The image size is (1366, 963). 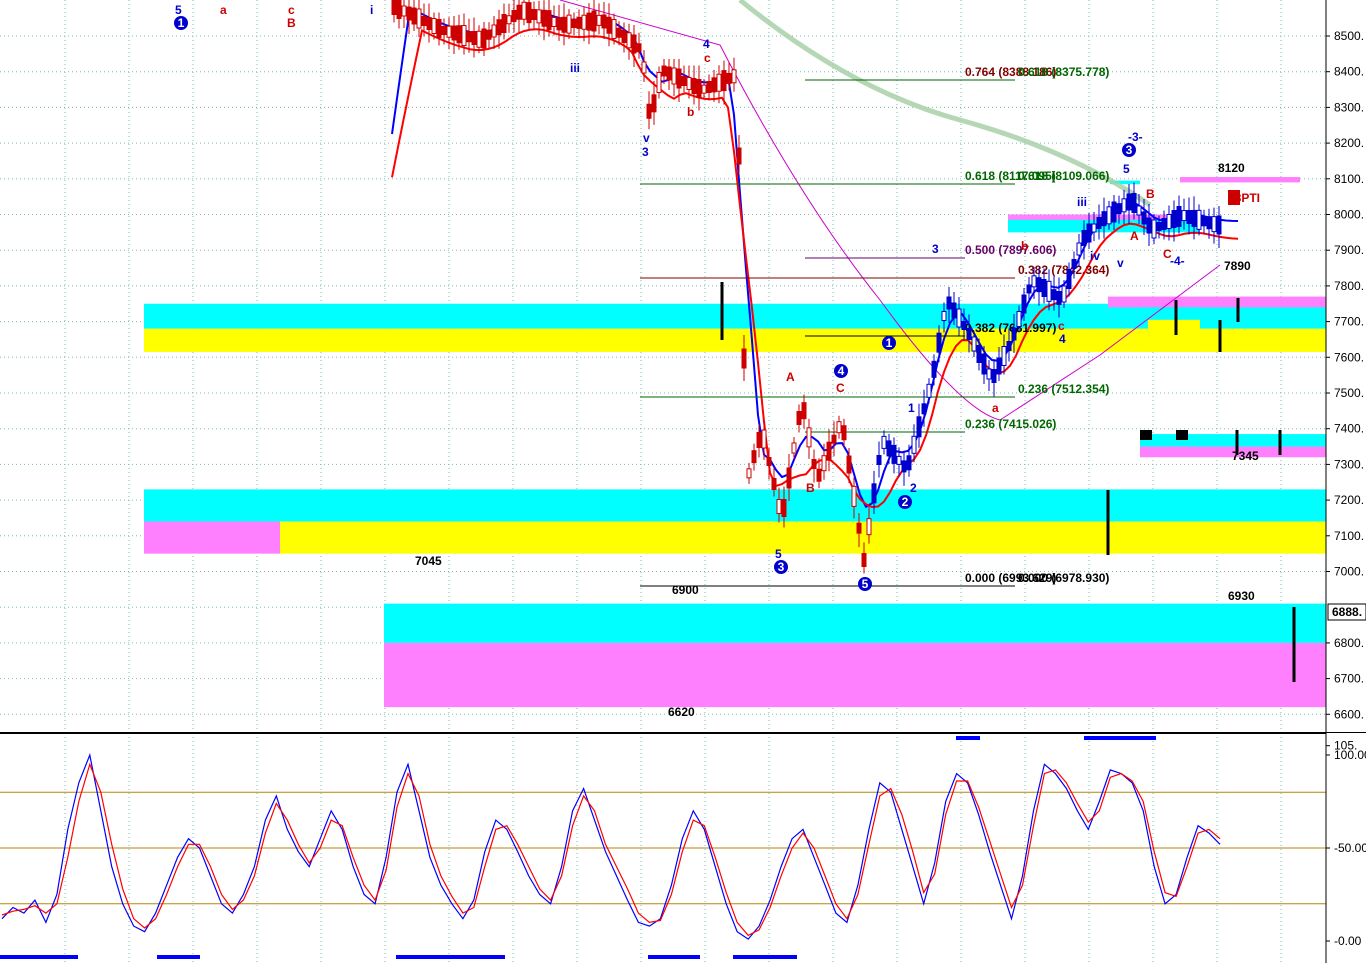 I want to click on zone-yellow, so click(x=1174, y=335).